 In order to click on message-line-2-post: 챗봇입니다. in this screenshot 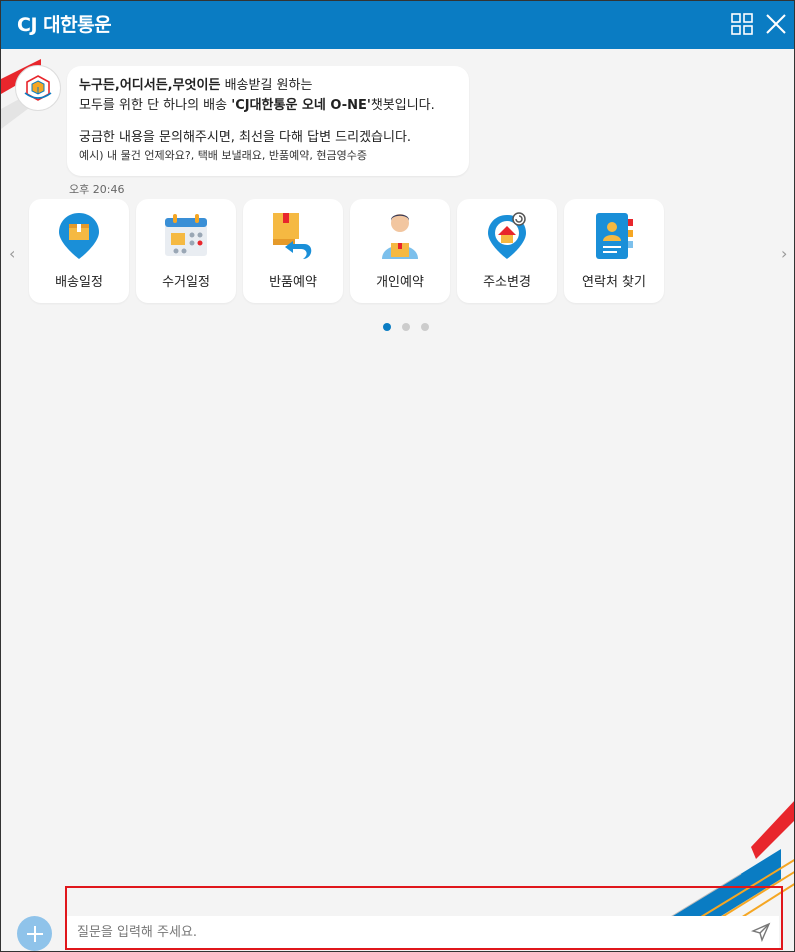, I will do `click(402, 105)`.